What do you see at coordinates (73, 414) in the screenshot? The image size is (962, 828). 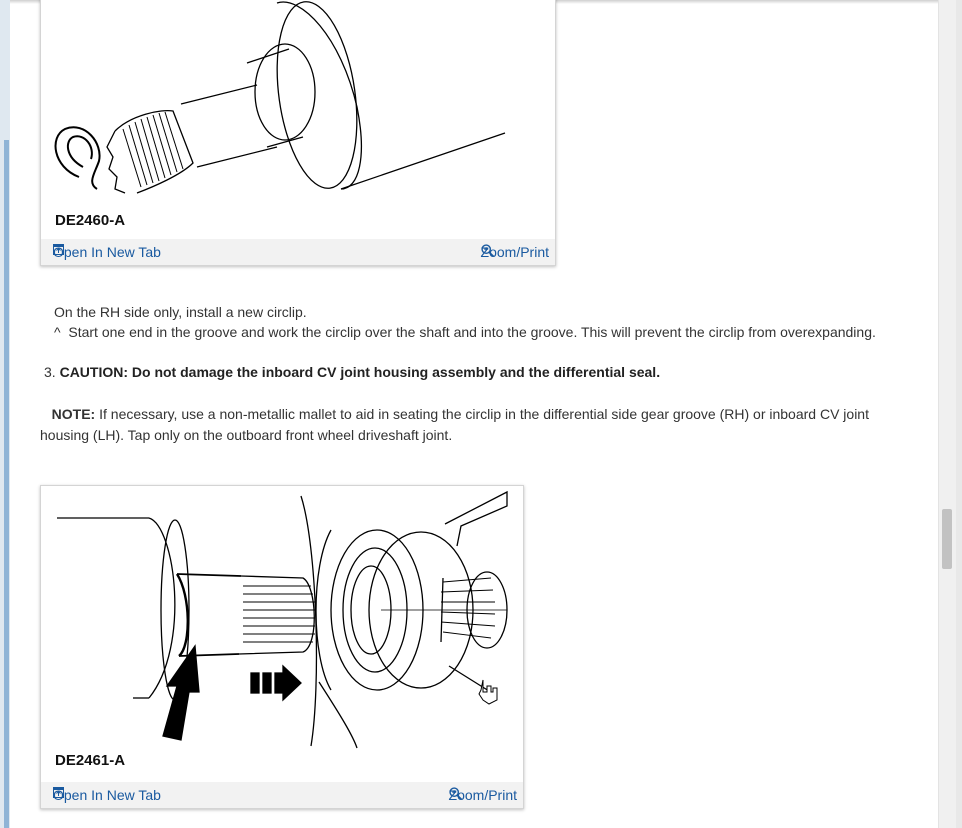 I see `note-label: NOTE:` at bounding box center [73, 414].